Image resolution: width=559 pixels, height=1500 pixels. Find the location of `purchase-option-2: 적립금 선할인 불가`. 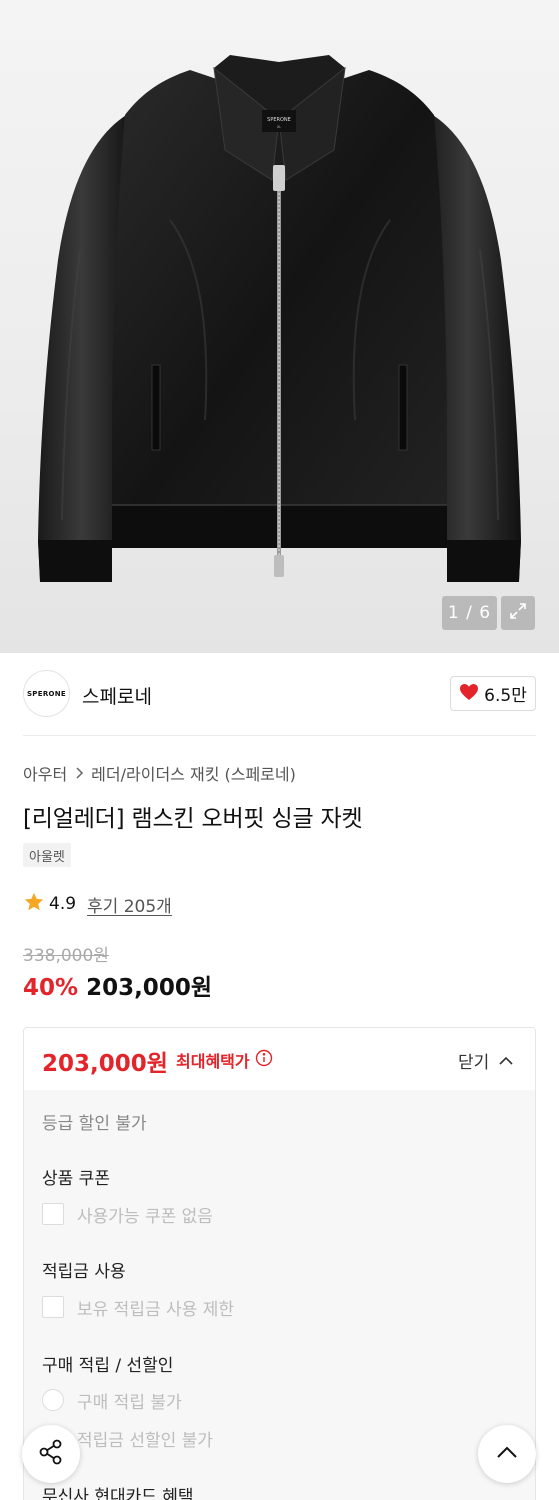

purchase-option-2: 적립금 선할인 불가 is located at coordinates (145, 1441).